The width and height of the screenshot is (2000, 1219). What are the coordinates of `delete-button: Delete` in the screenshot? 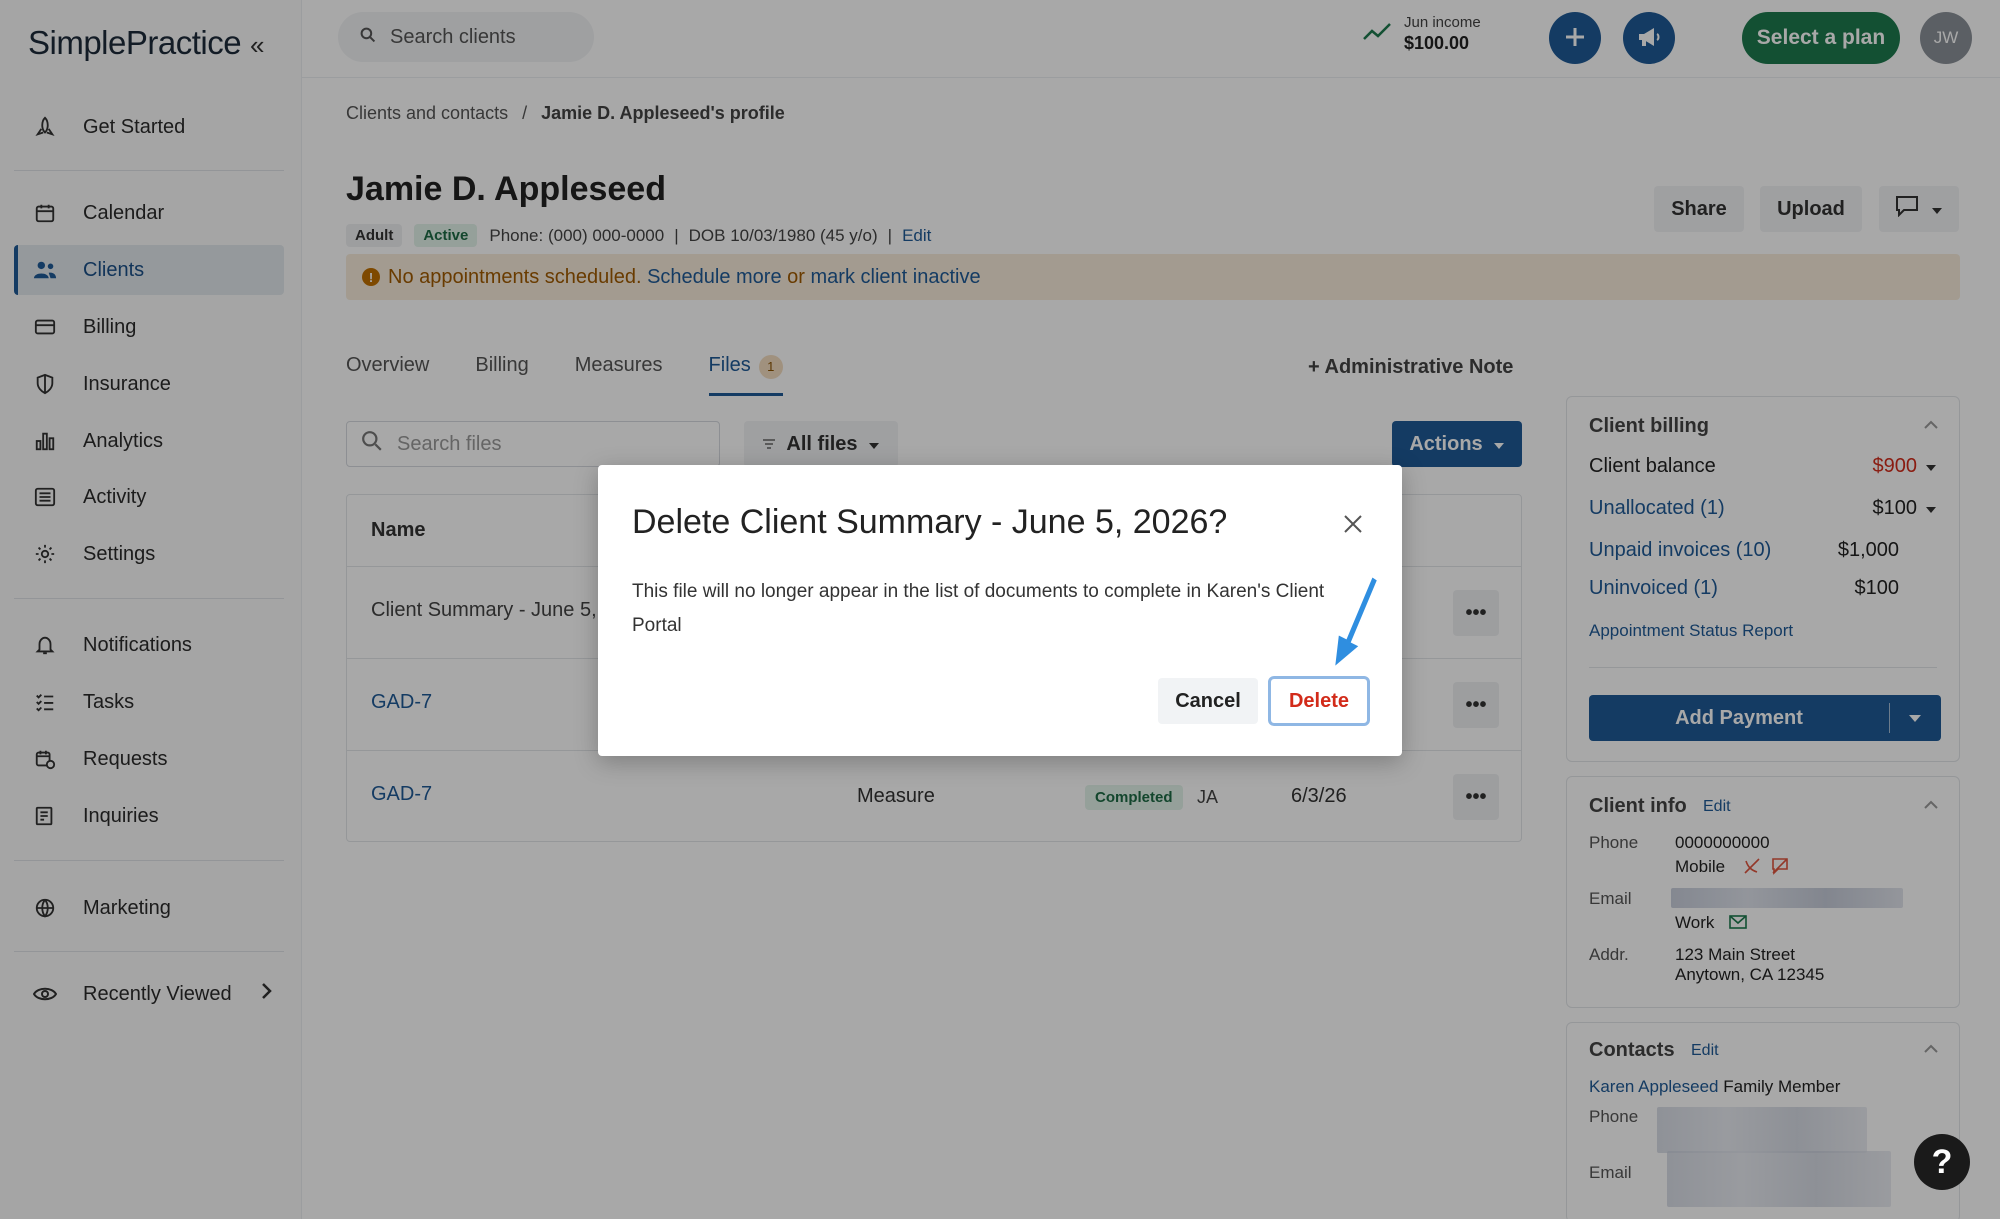 It's located at (1319, 701).